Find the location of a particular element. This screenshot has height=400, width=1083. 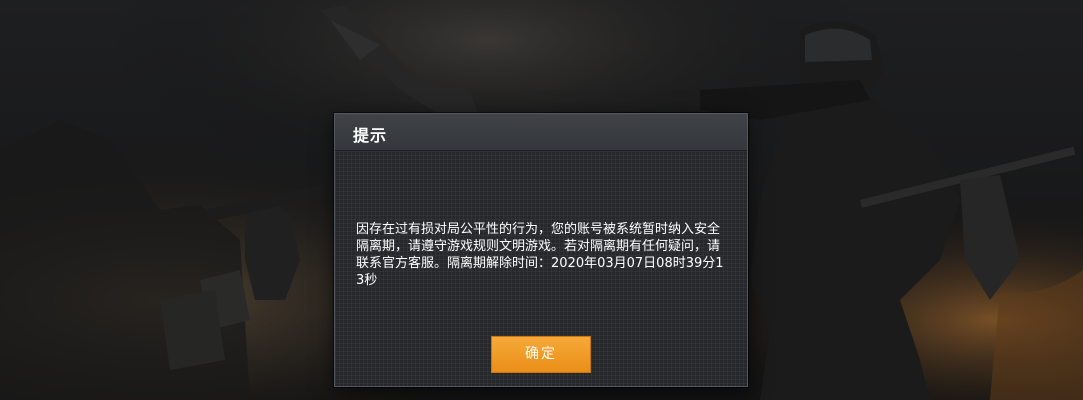

confirm-button: 确定 is located at coordinates (541, 354).